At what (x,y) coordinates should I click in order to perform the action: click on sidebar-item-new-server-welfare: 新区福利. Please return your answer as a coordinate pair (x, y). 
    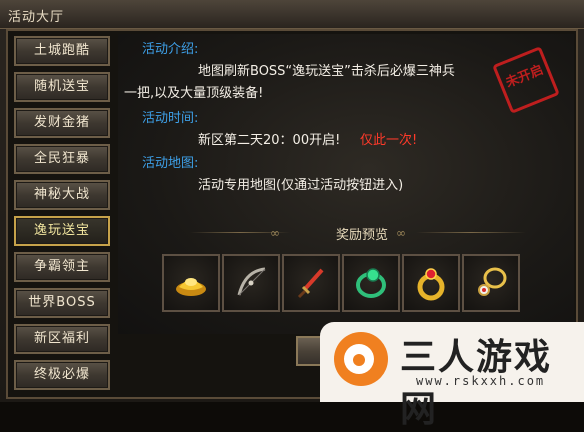
    Looking at the image, I should click on (62, 339).